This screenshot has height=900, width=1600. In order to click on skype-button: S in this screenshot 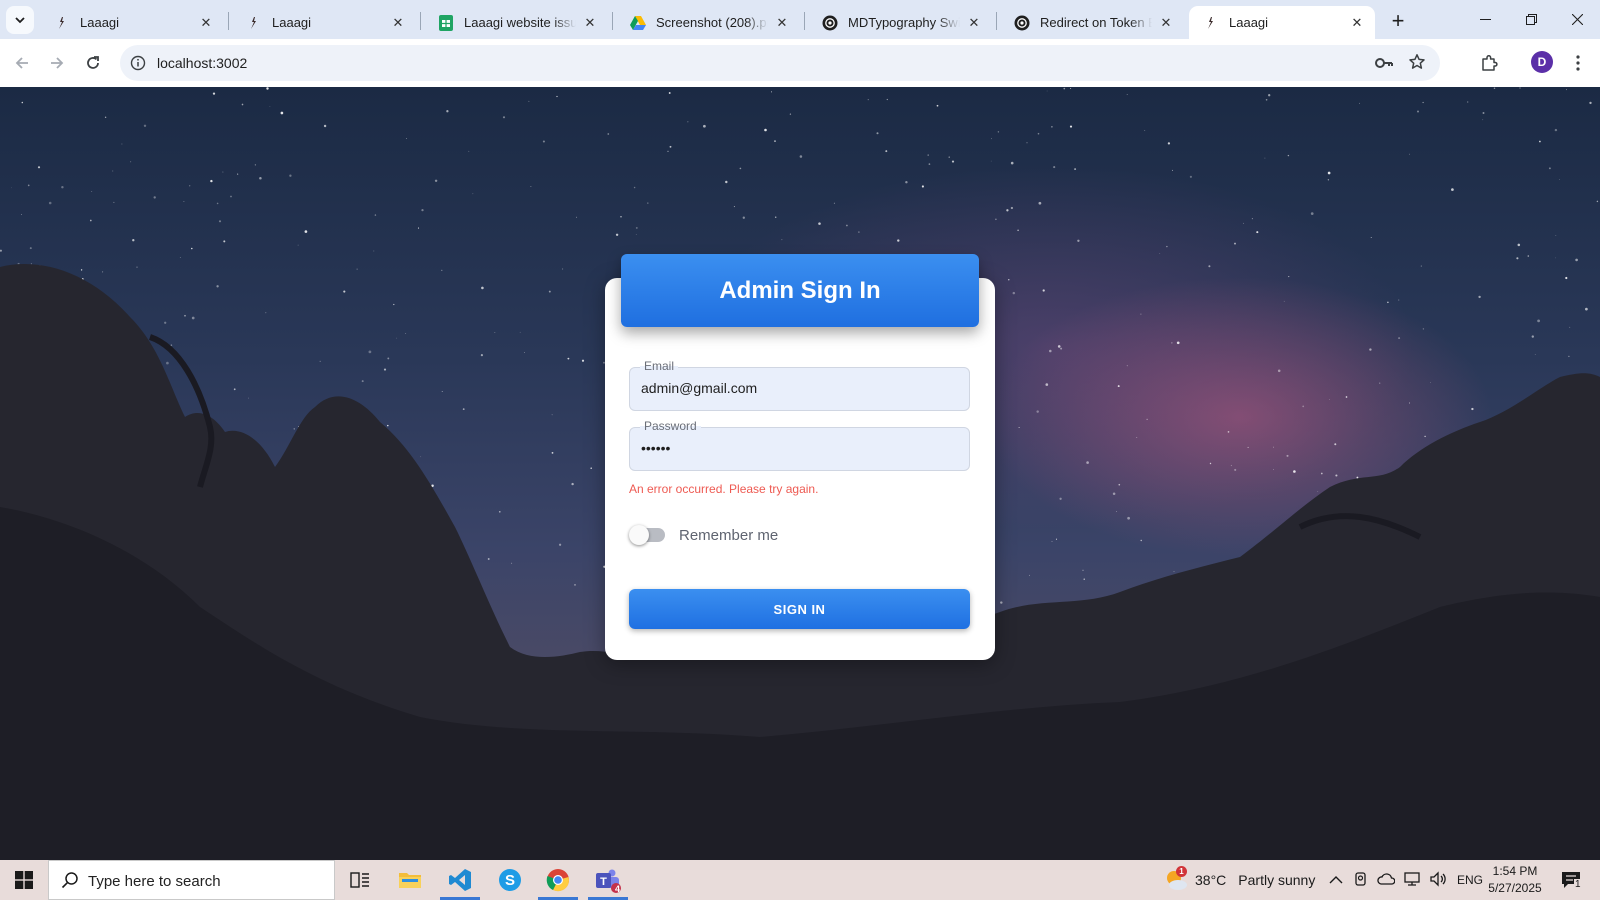, I will do `click(510, 880)`.